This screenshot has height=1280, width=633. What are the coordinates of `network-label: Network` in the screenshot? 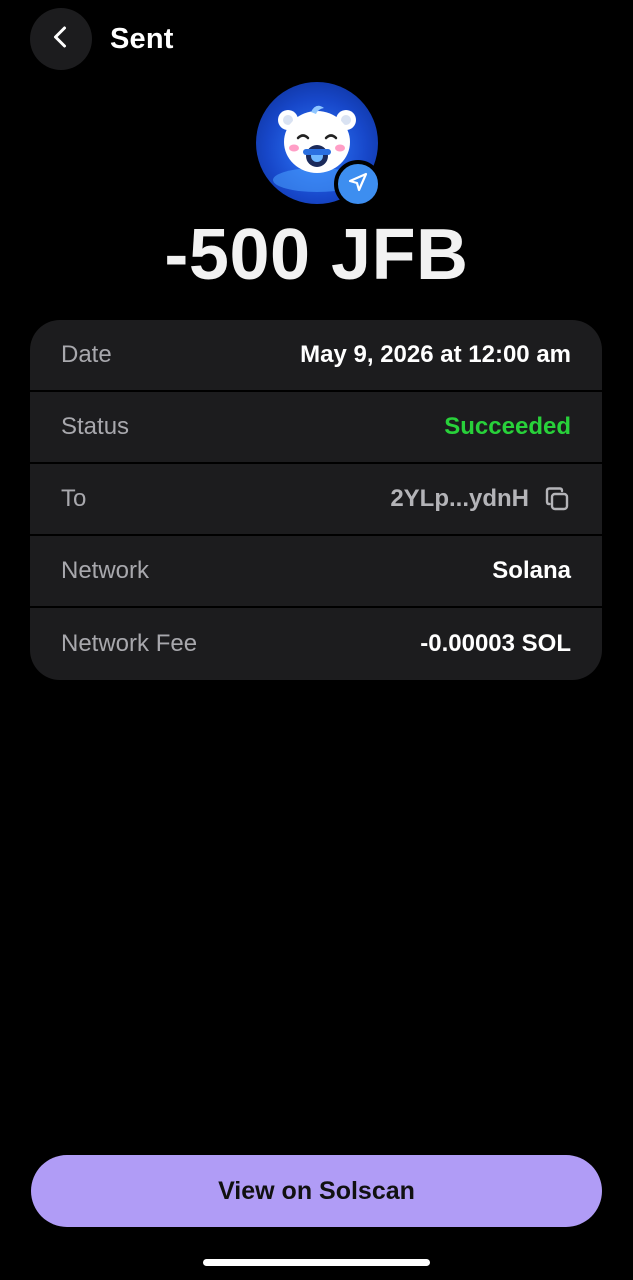 It's located at (105, 570).